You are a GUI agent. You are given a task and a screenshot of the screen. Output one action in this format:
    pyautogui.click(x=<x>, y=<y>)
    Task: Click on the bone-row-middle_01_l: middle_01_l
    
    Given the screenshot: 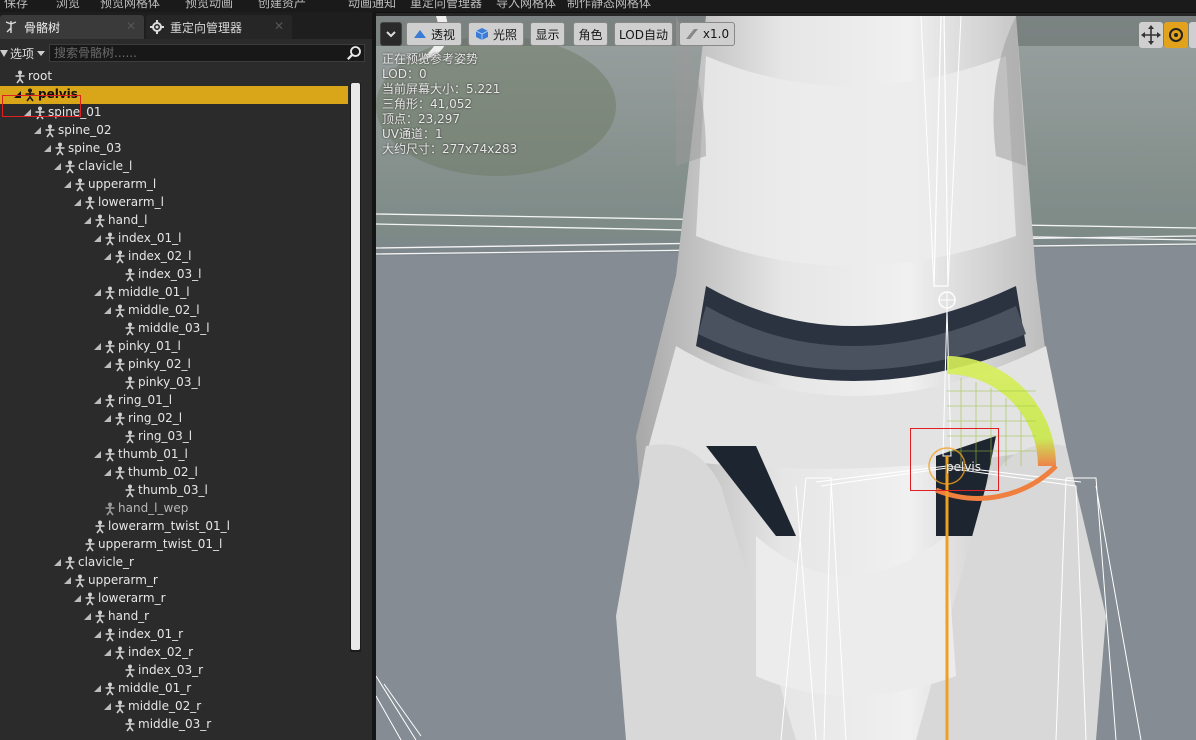 What is the action you would take?
    pyautogui.click(x=174, y=293)
    